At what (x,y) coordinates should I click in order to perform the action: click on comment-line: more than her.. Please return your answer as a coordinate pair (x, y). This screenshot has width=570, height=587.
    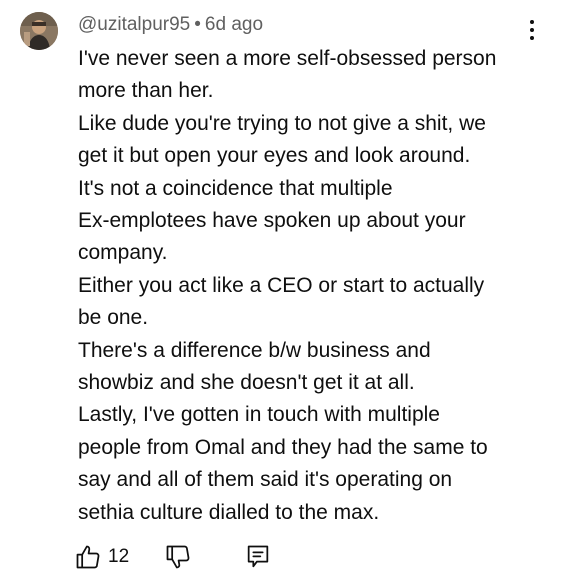
    Looking at the image, I should click on (146, 91).